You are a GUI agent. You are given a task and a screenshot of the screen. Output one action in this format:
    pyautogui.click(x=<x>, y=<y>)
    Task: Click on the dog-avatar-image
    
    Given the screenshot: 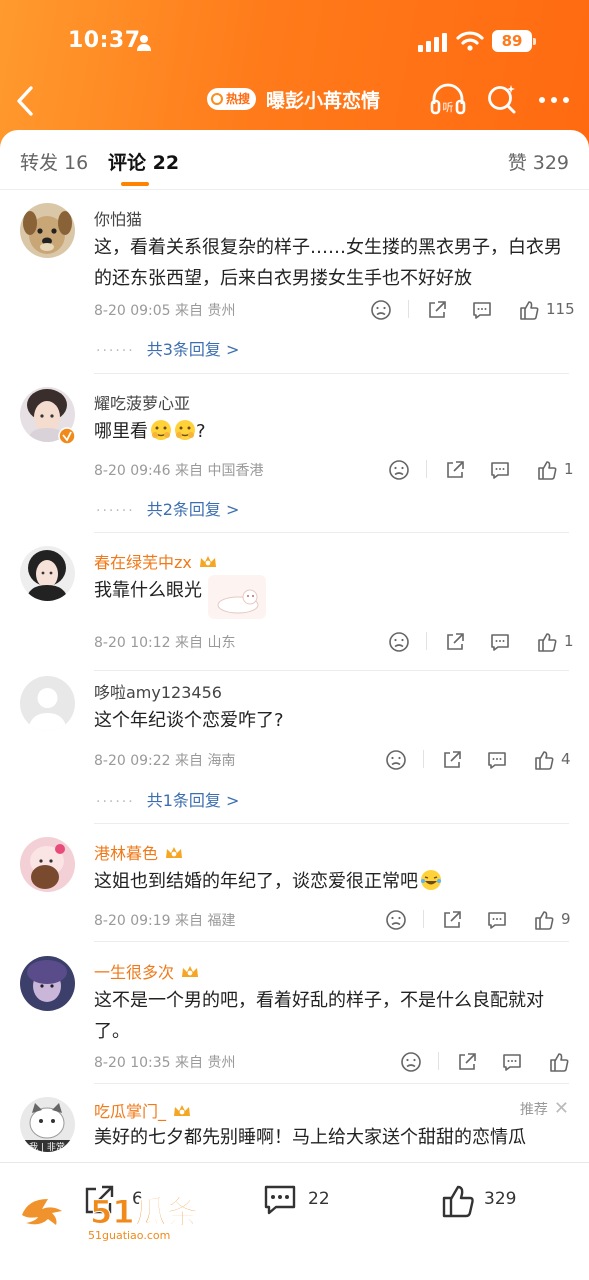 What is the action you would take?
    pyautogui.click(x=47, y=230)
    